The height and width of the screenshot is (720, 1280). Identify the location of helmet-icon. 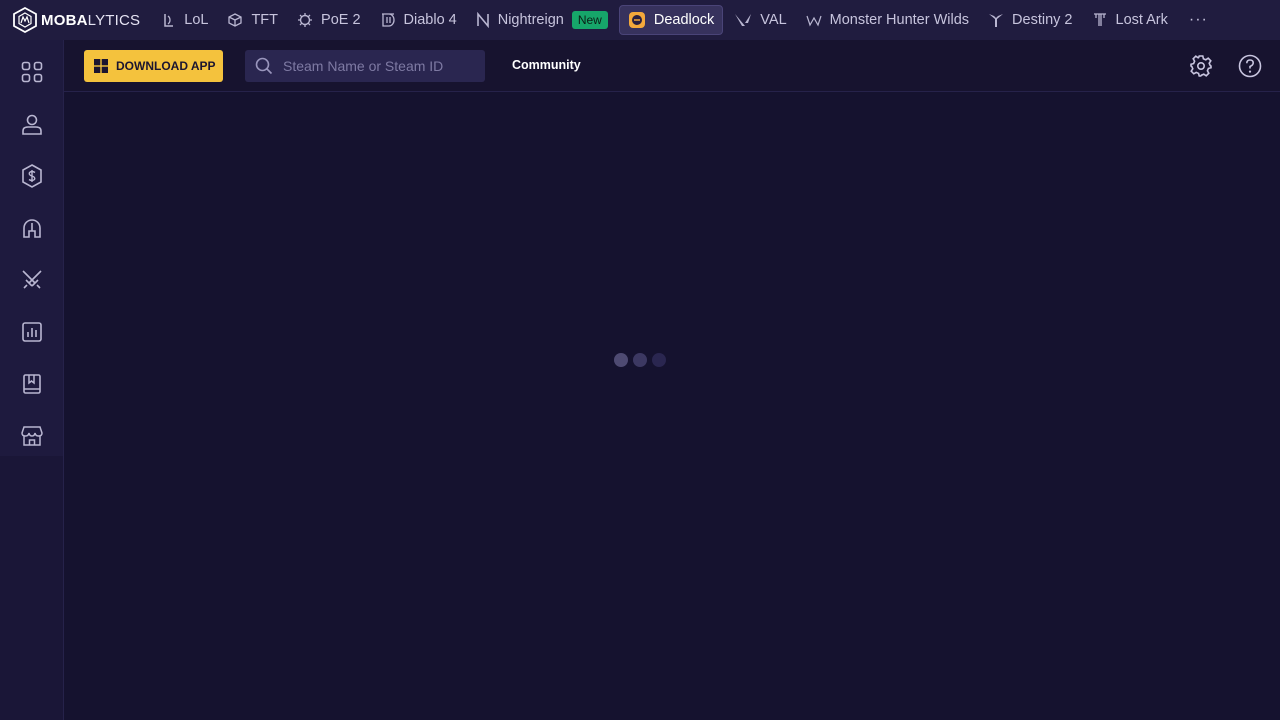
(31, 228).